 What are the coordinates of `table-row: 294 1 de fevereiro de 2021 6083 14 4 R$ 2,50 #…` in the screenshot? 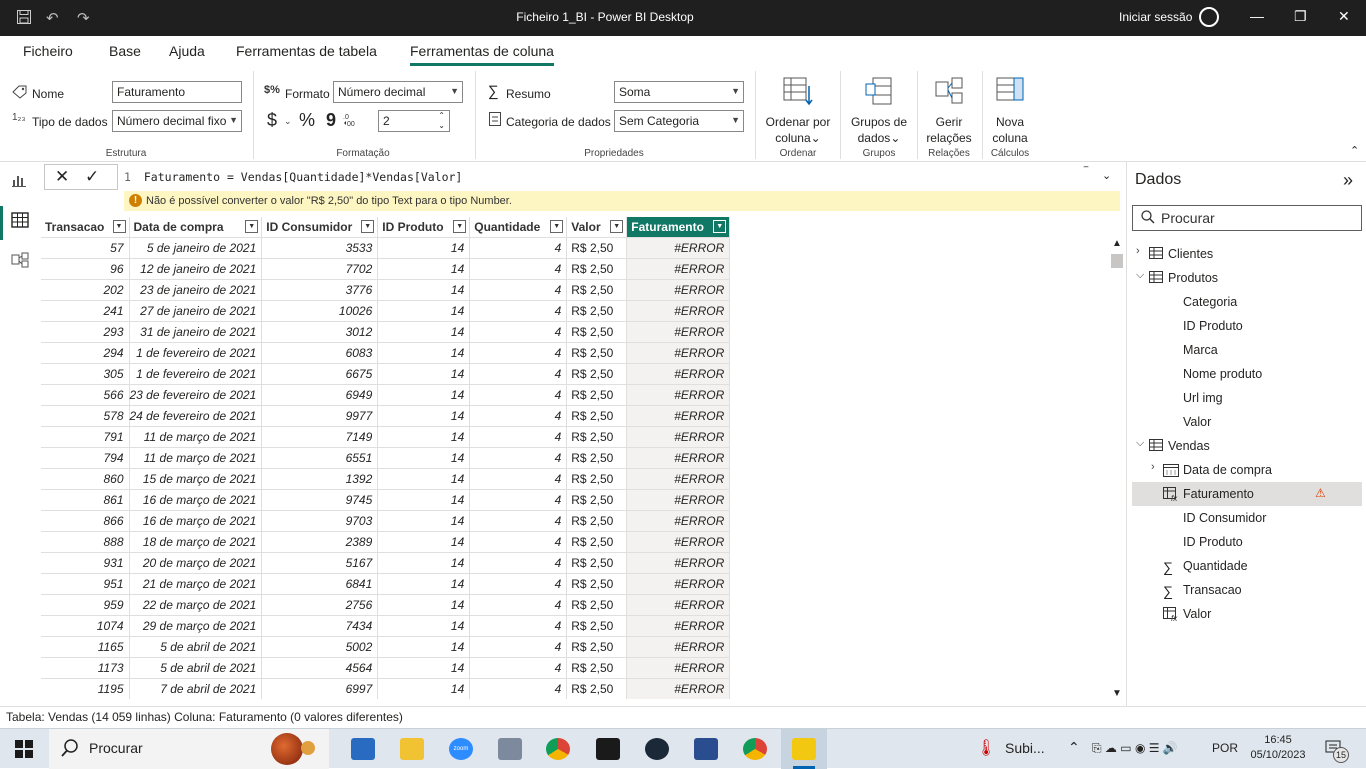 It's located at (386, 352).